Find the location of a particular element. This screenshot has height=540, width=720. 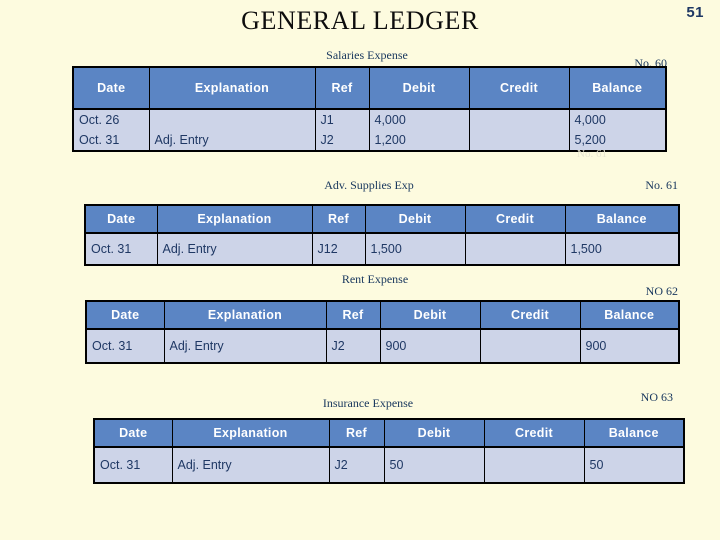

account-title-0: Salaries Expense is located at coordinates (367, 55).